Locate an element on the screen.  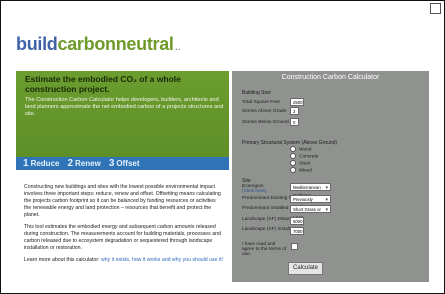
landscape-installed-label: Landscape (SF) Installed is located at coordinates (269, 229).